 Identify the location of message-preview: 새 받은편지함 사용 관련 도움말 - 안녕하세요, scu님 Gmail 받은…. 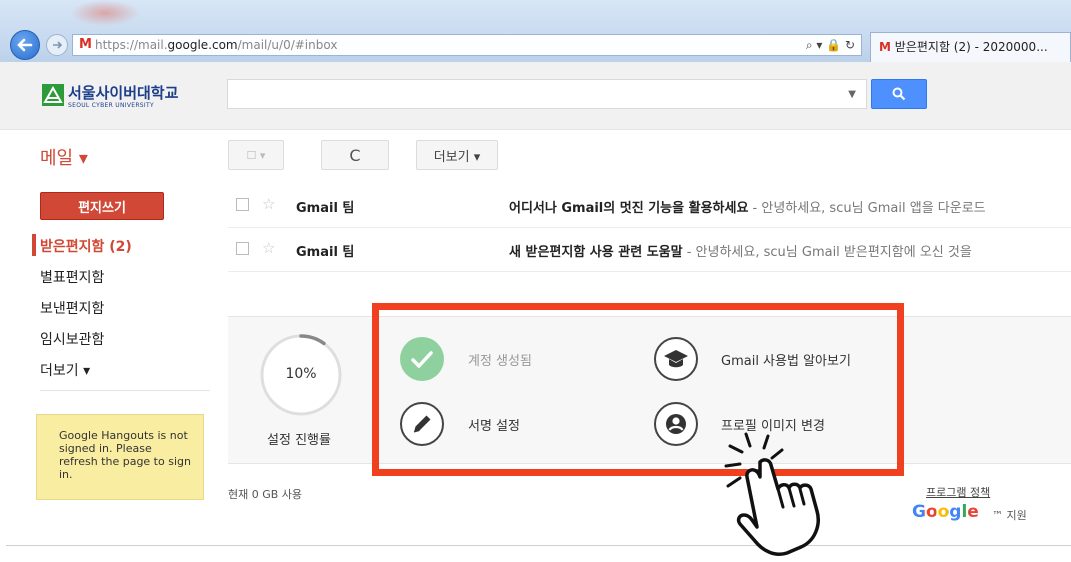
(790, 250).